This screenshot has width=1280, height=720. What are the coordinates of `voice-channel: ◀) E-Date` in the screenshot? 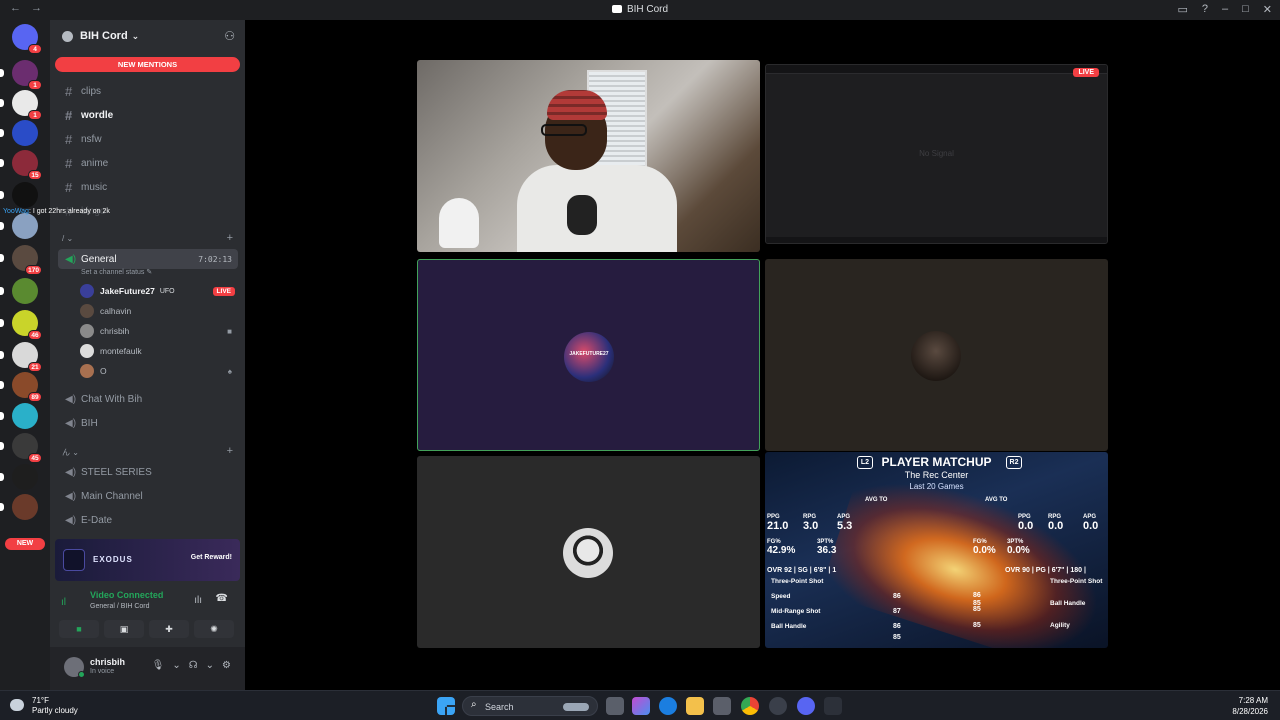 It's located at (148, 520).